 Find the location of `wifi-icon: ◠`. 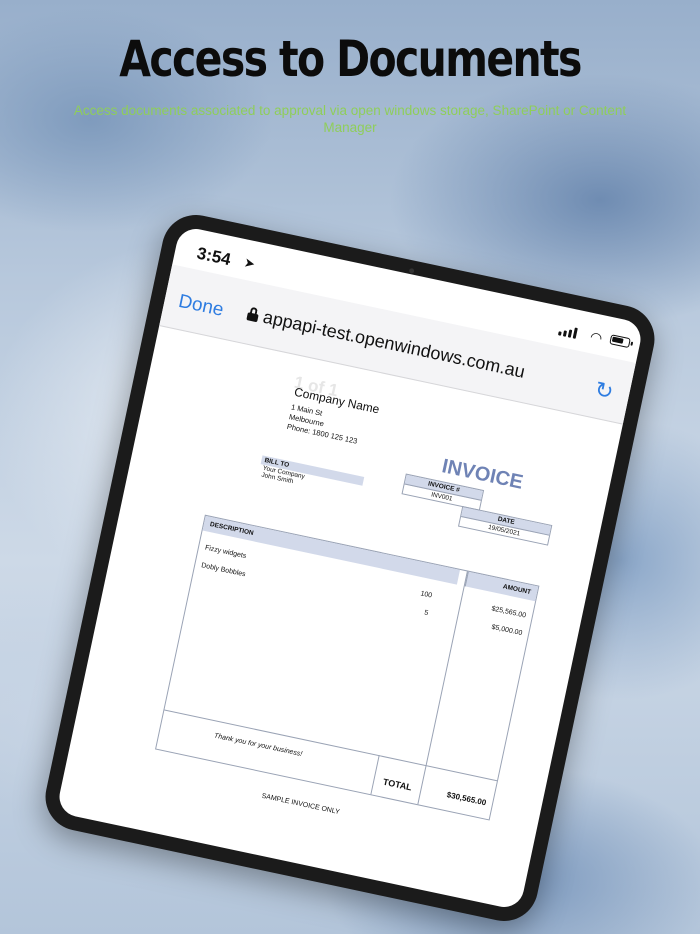

wifi-icon: ◠ is located at coordinates (596, 337).